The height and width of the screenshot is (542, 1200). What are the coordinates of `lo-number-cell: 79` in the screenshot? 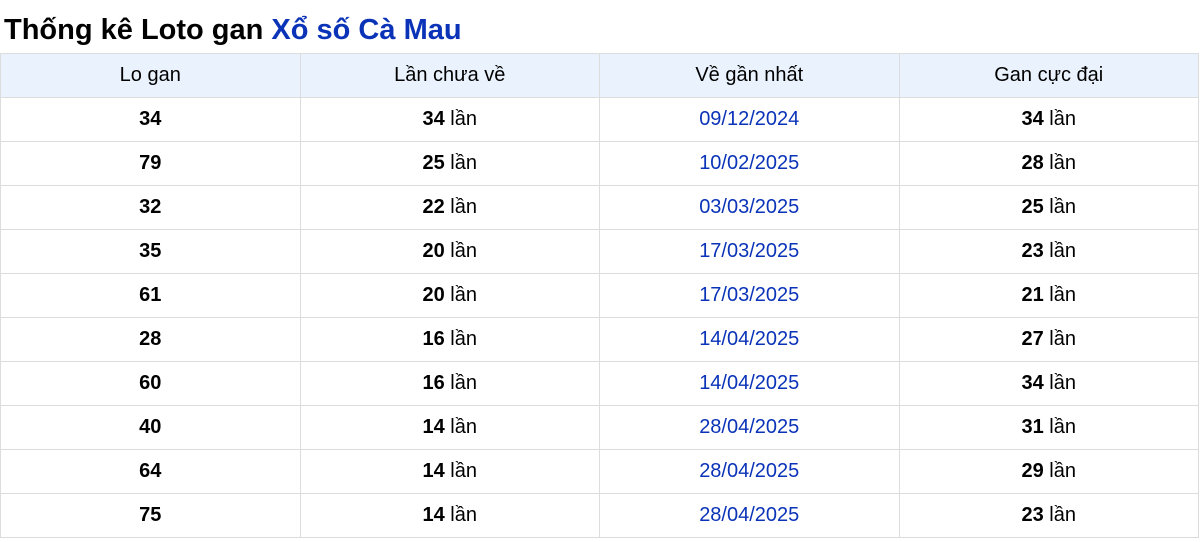 It's located at (150, 163).